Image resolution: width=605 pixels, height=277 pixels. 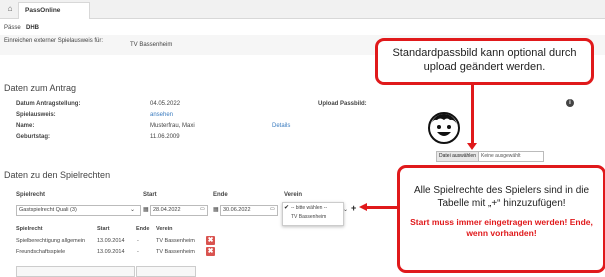 What do you see at coordinates (41, 252) in the screenshot?
I see `row-spielrecht: Freundschaftsspiele` at bounding box center [41, 252].